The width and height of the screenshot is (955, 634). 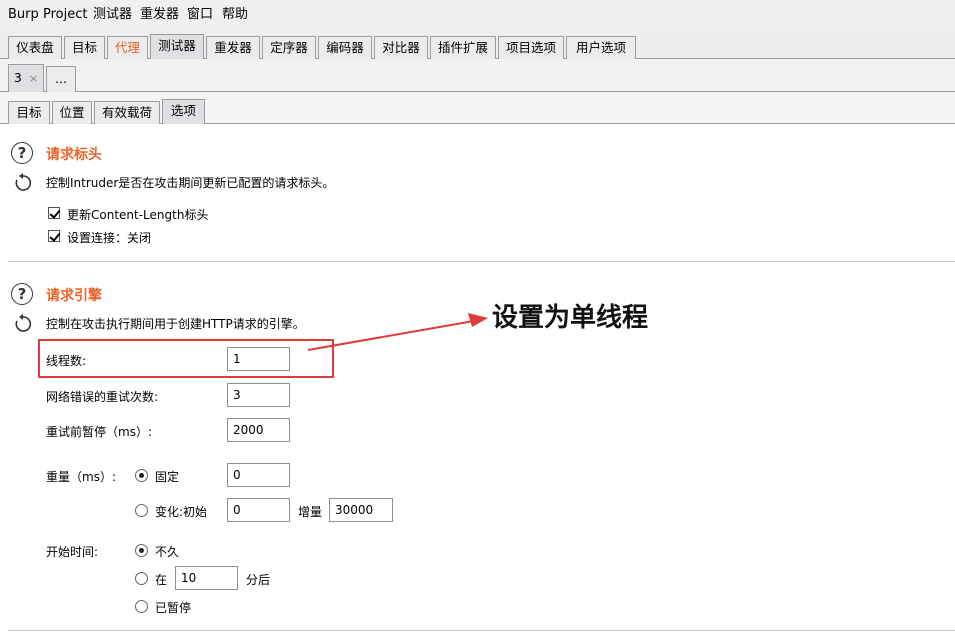 What do you see at coordinates (54, 236) in the screenshot?
I see `connection-close-checkbox` at bounding box center [54, 236].